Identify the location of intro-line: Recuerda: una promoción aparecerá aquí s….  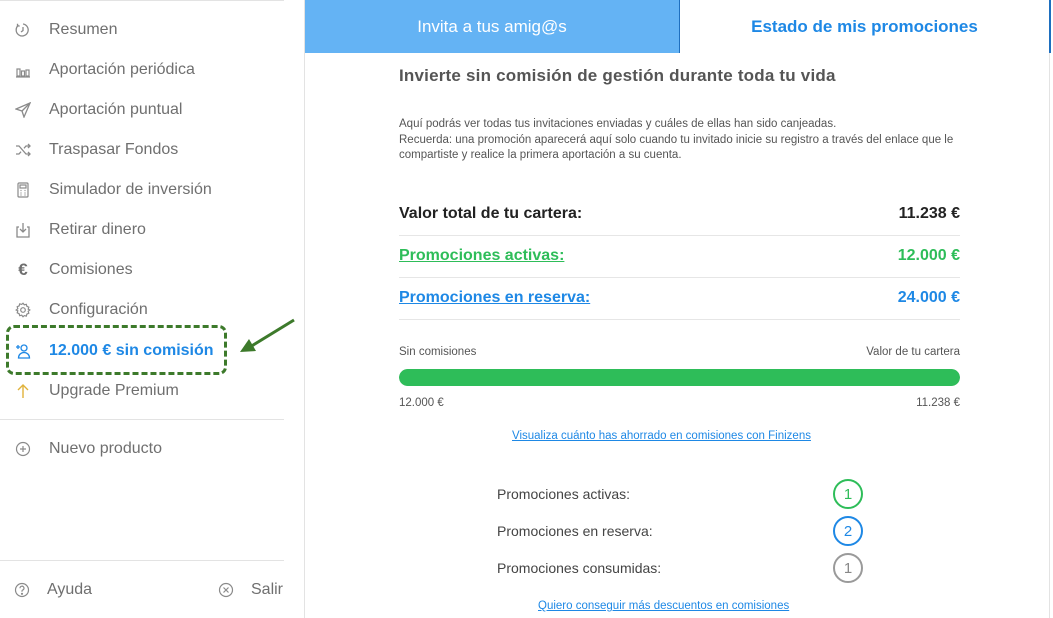
(676, 147).